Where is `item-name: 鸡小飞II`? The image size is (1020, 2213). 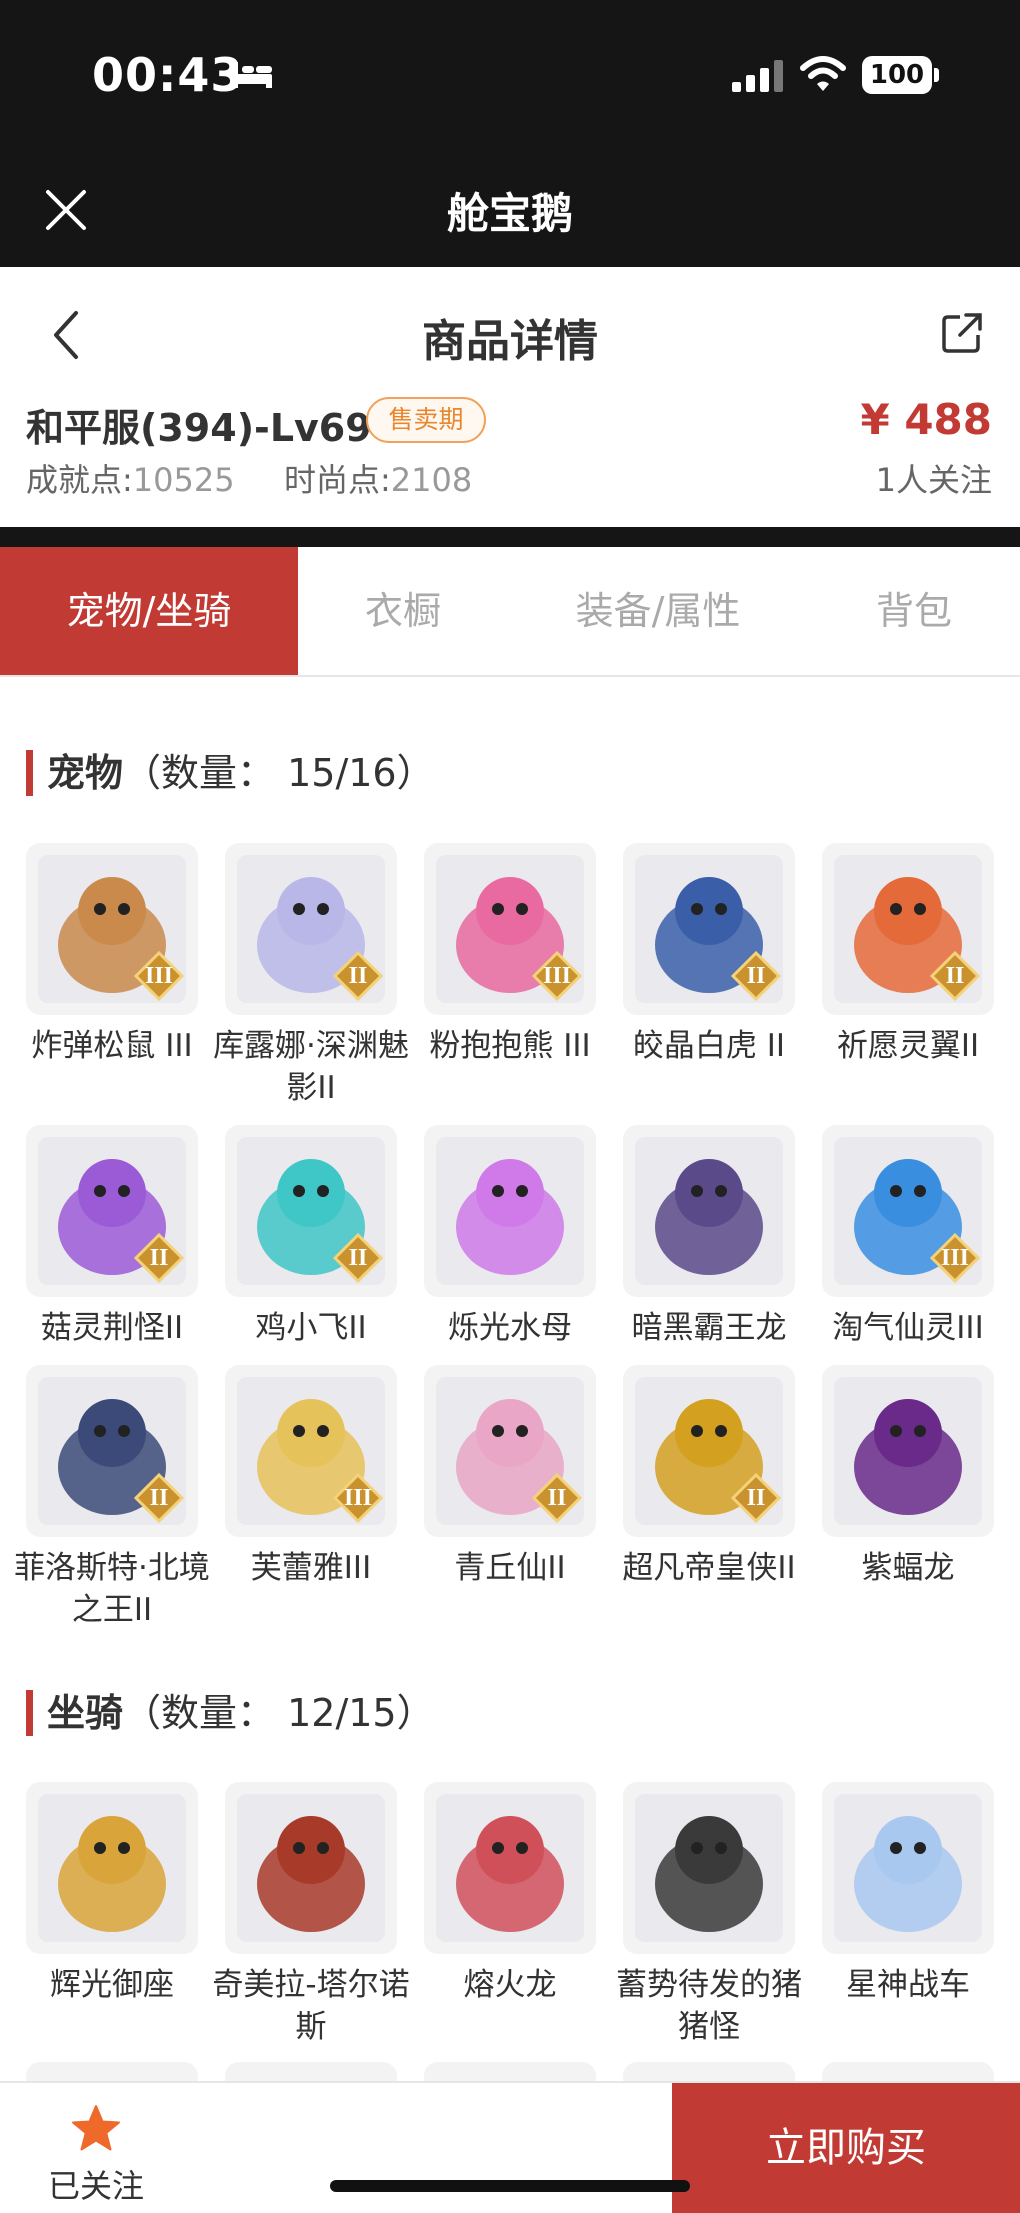 item-name: 鸡小飞II is located at coordinates (311, 1328).